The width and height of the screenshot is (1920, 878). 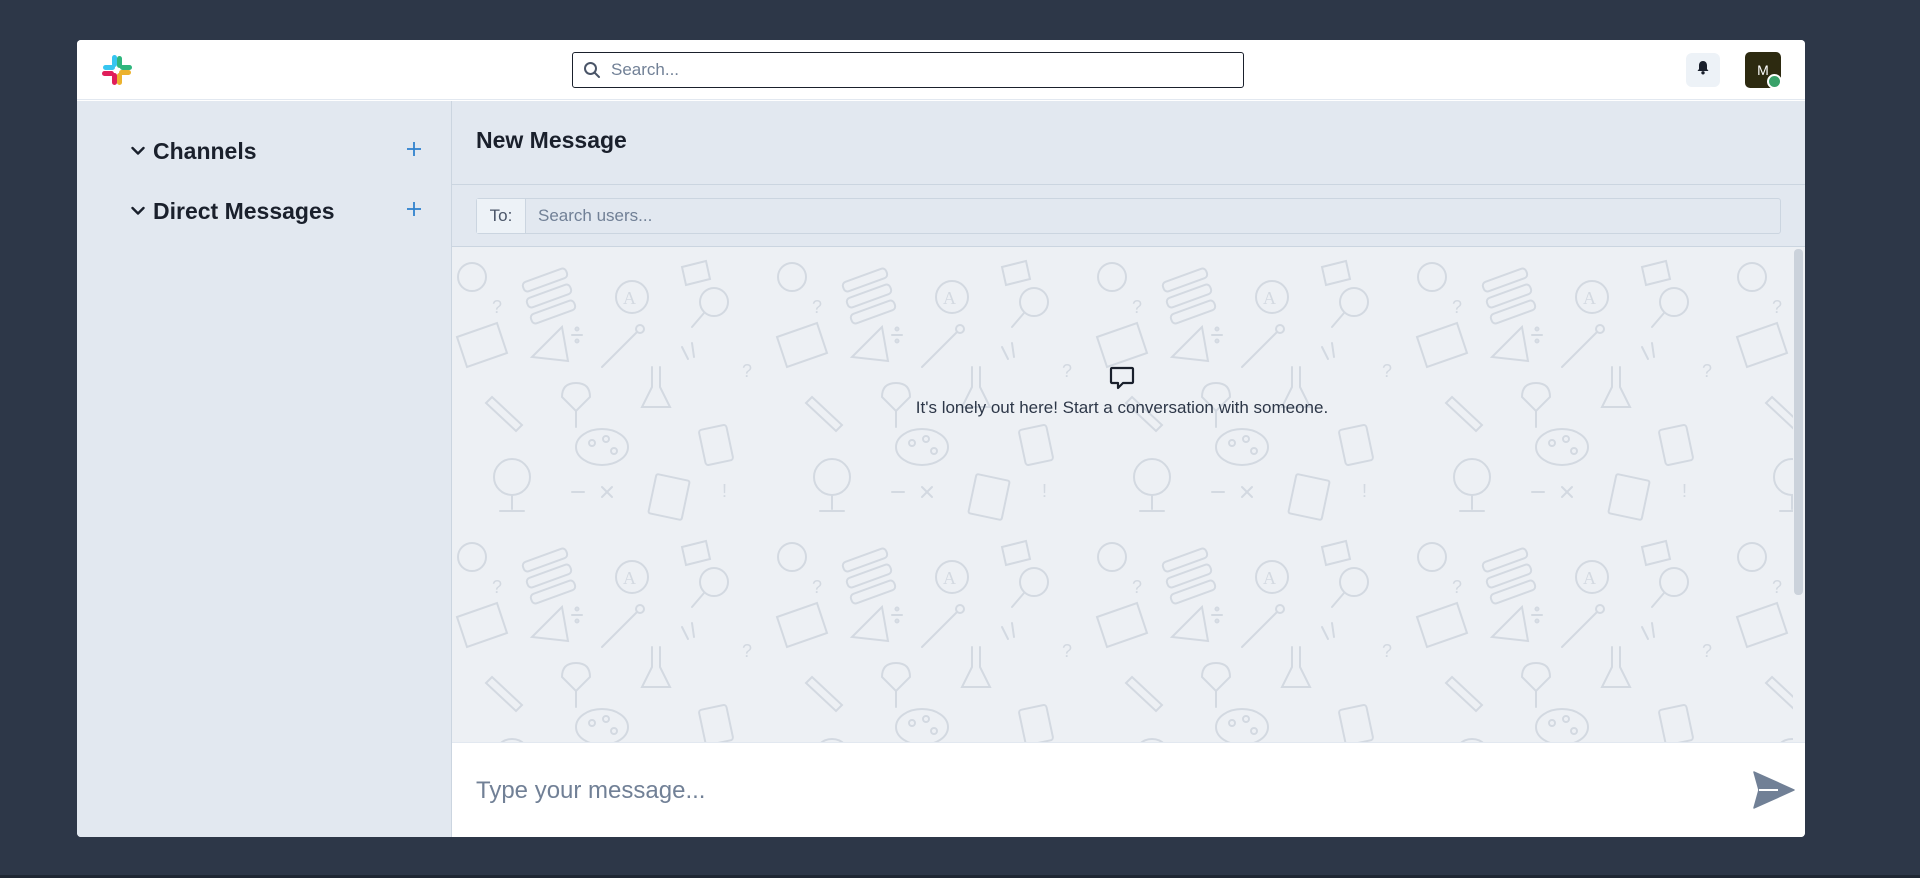 What do you see at coordinates (923, 70) in the screenshot?
I see `search-input` at bounding box center [923, 70].